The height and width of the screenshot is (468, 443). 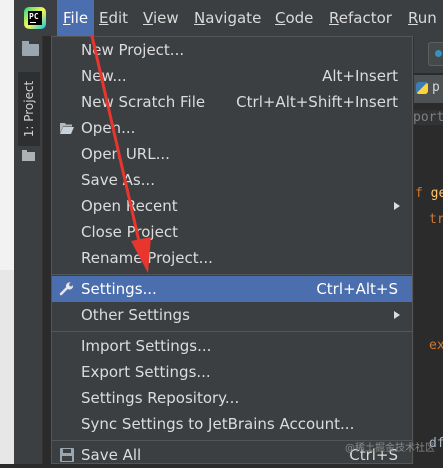 What do you see at coordinates (29, 109) in the screenshot?
I see `project-tab-label: 1: Project` at bounding box center [29, 109].